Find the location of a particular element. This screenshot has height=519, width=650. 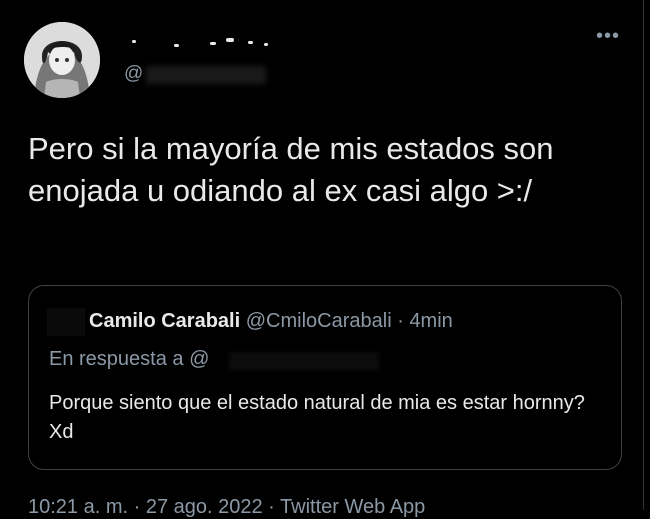

handle-redaction is located at coordinates (206, 75).